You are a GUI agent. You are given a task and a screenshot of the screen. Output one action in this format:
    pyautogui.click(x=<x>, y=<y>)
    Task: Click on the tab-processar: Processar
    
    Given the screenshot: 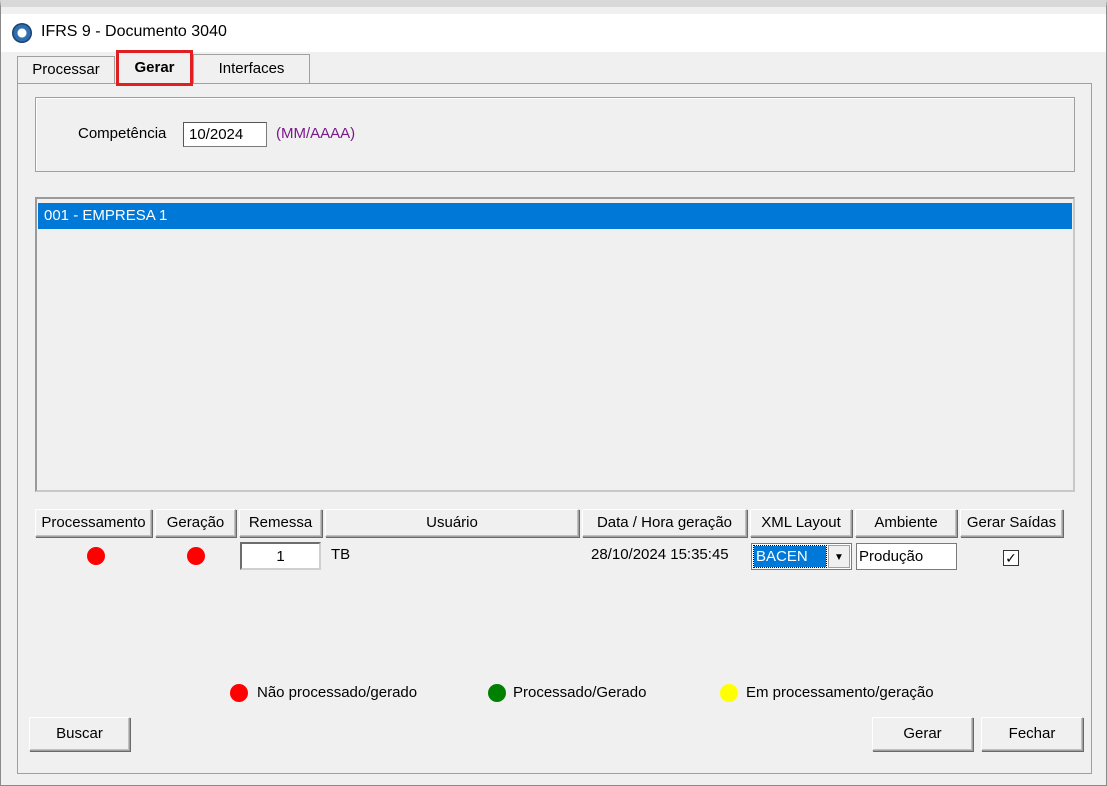 What is the action you would take?
    pyautogui.click(x=66, y=70)
    